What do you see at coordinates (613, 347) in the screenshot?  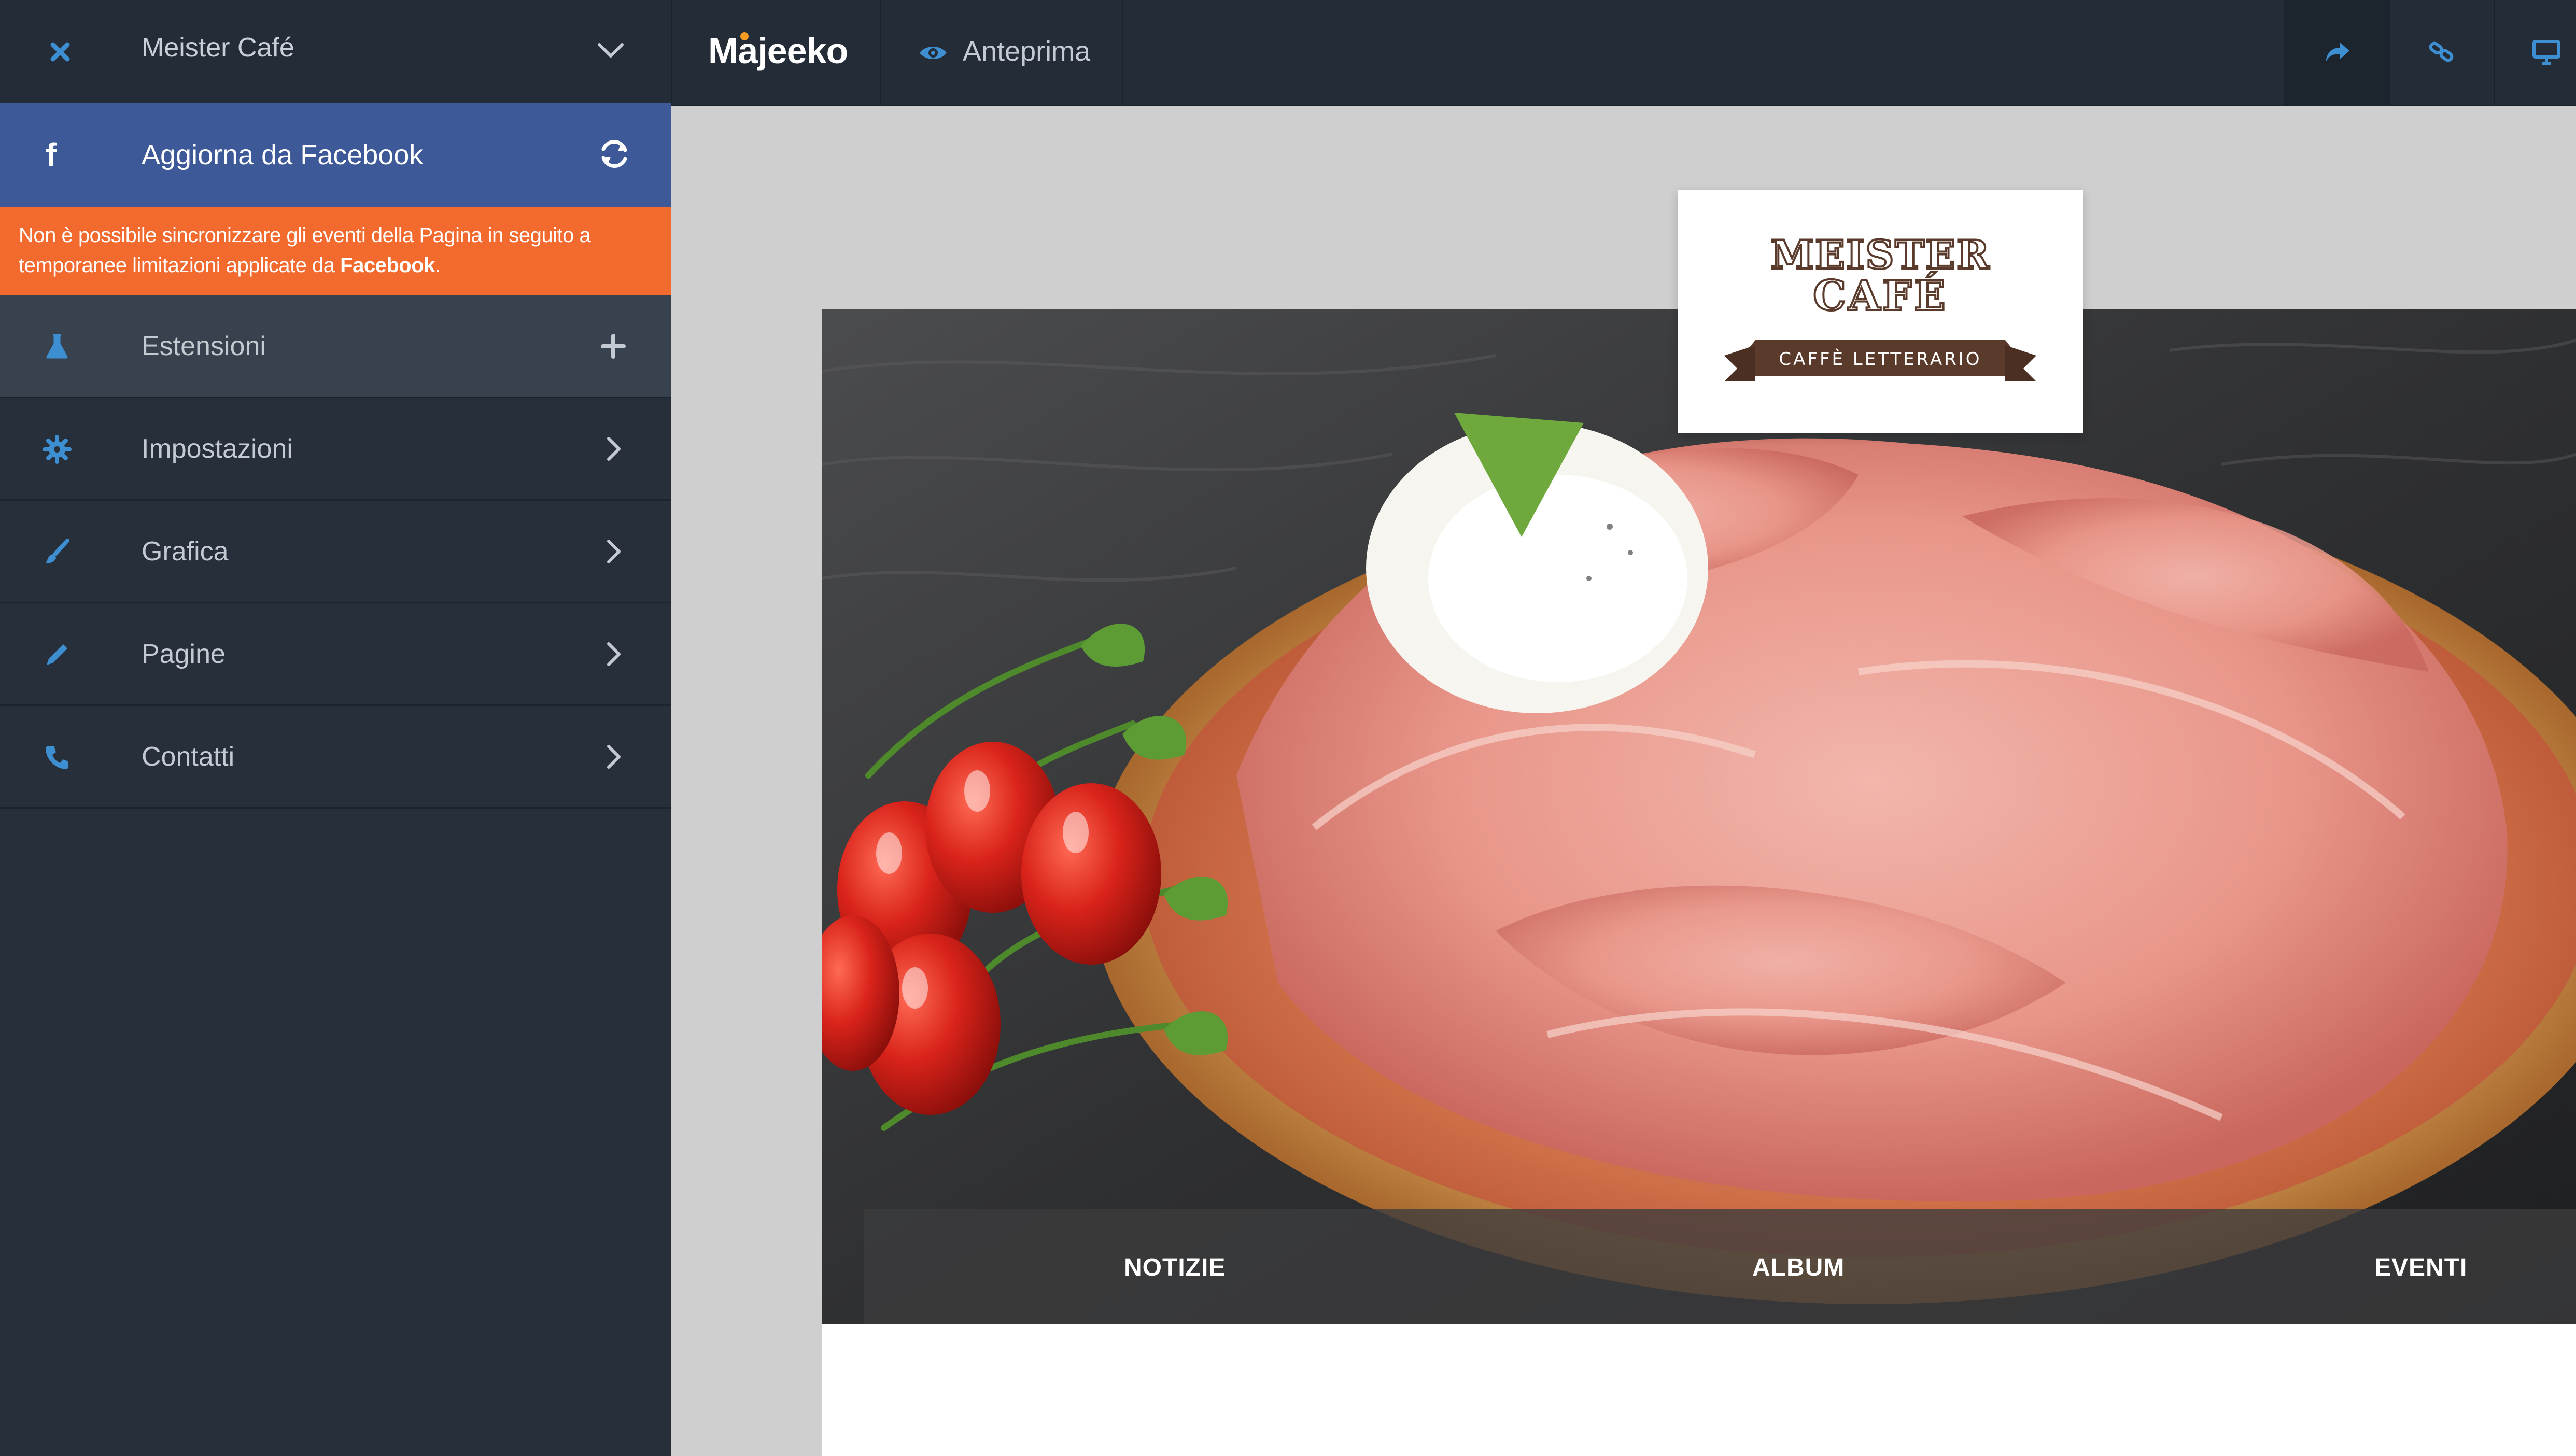 I see `plus-icon` at bounding box center [613, 347].